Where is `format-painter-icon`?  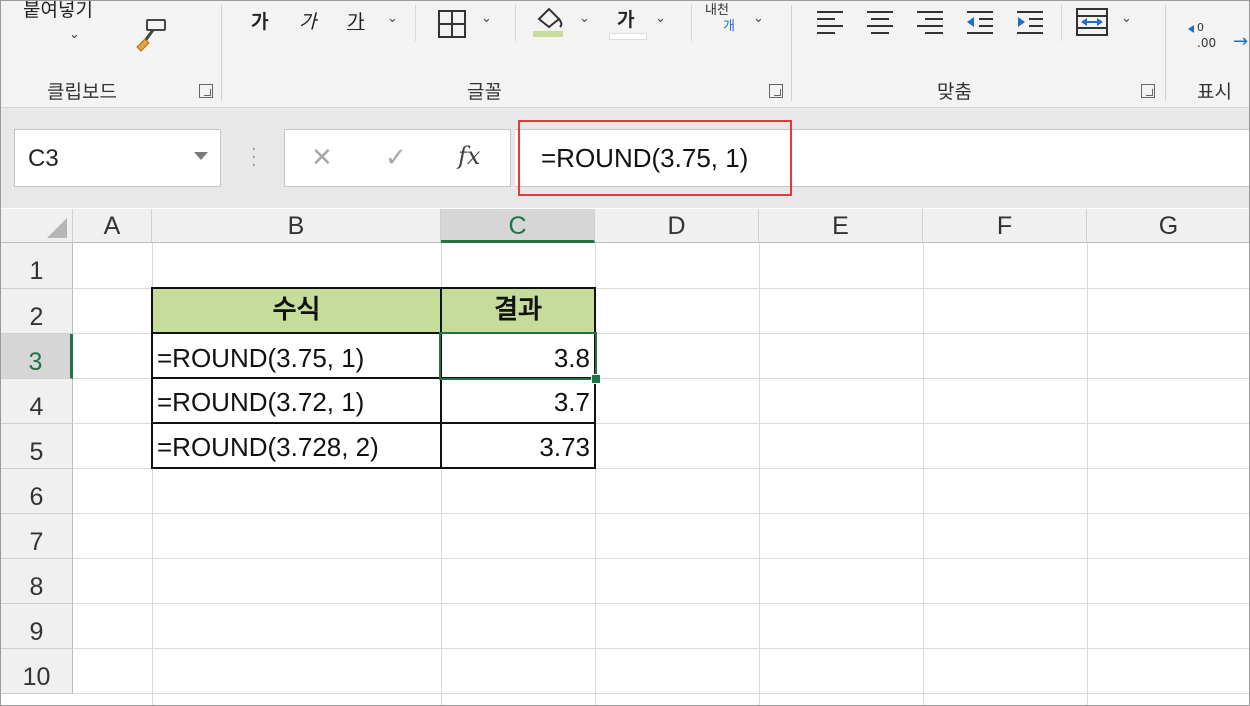
format-painter-icon is located at coordinates (151, 37).